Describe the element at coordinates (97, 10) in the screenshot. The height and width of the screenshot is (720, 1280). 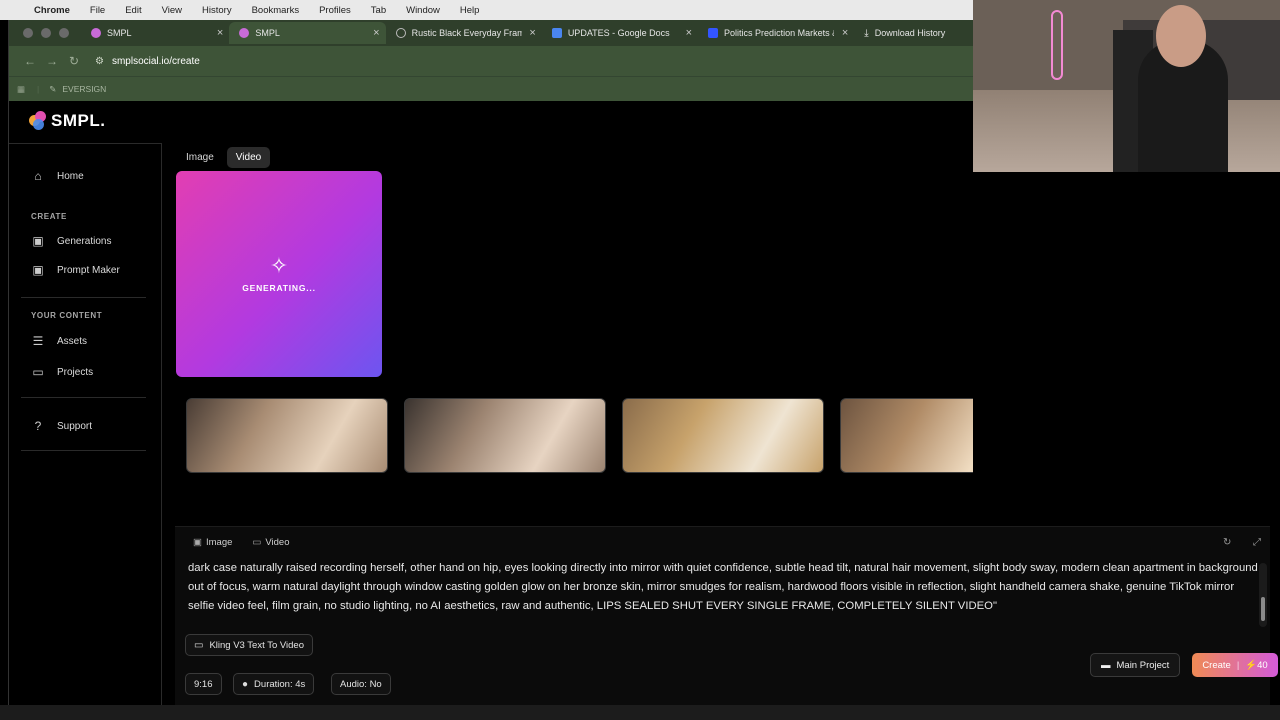
I see `menu-file: File` at that location.